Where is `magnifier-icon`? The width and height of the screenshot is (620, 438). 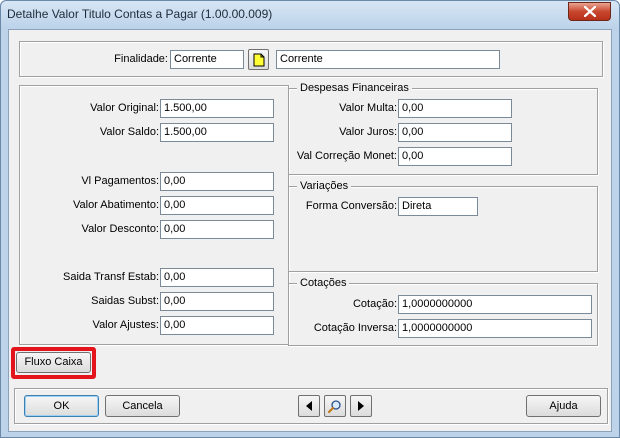
magnifier-icon is located at coordinates (334, 407).